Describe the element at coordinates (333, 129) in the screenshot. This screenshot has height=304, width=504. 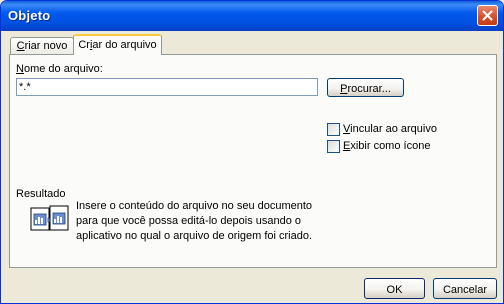
I see `link-to-file-checkbox` at that location.